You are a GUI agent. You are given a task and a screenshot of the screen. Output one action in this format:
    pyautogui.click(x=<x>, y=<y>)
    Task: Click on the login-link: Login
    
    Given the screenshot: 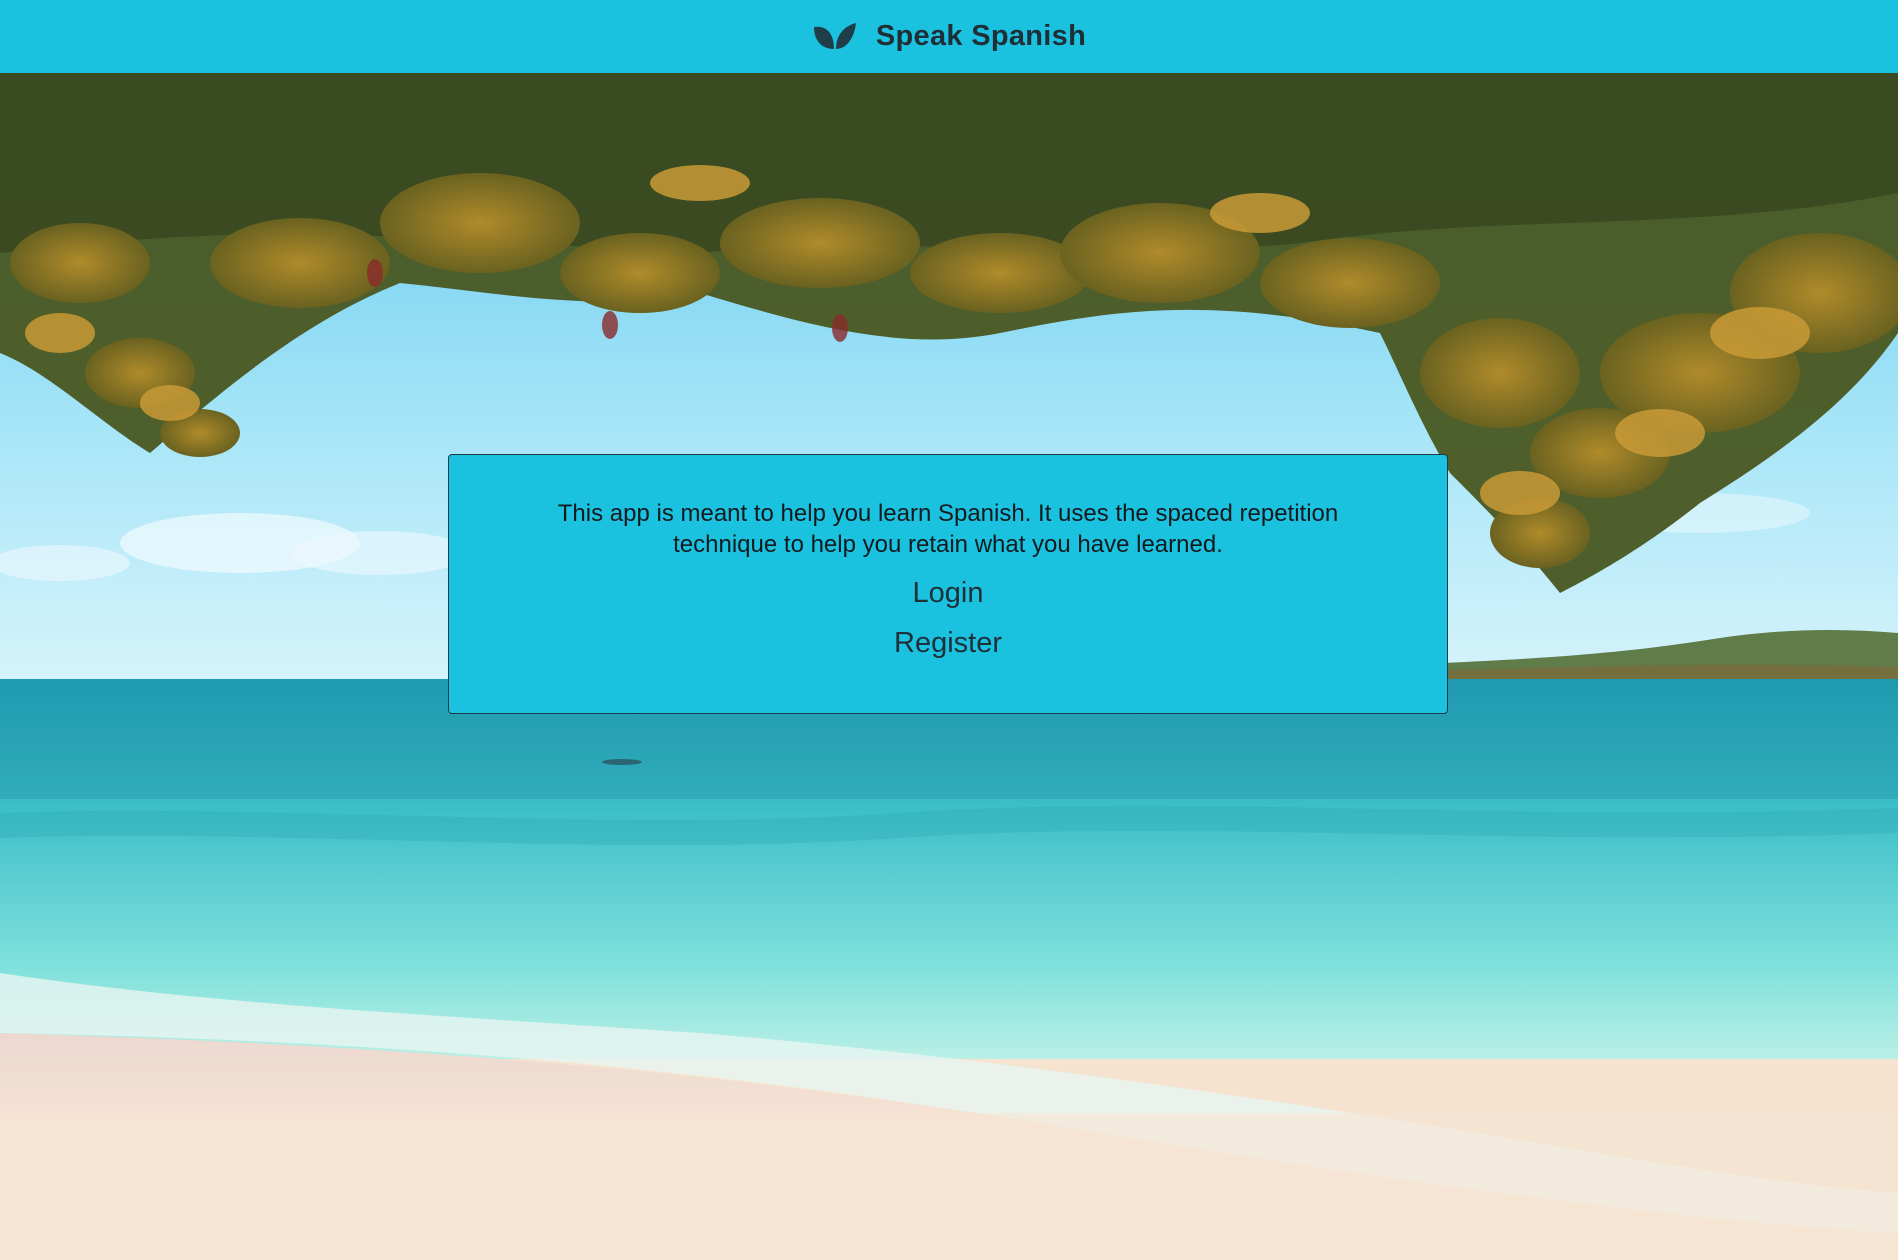 What is the action you would take?
    pyautogui.click(x=948, y=593)
    